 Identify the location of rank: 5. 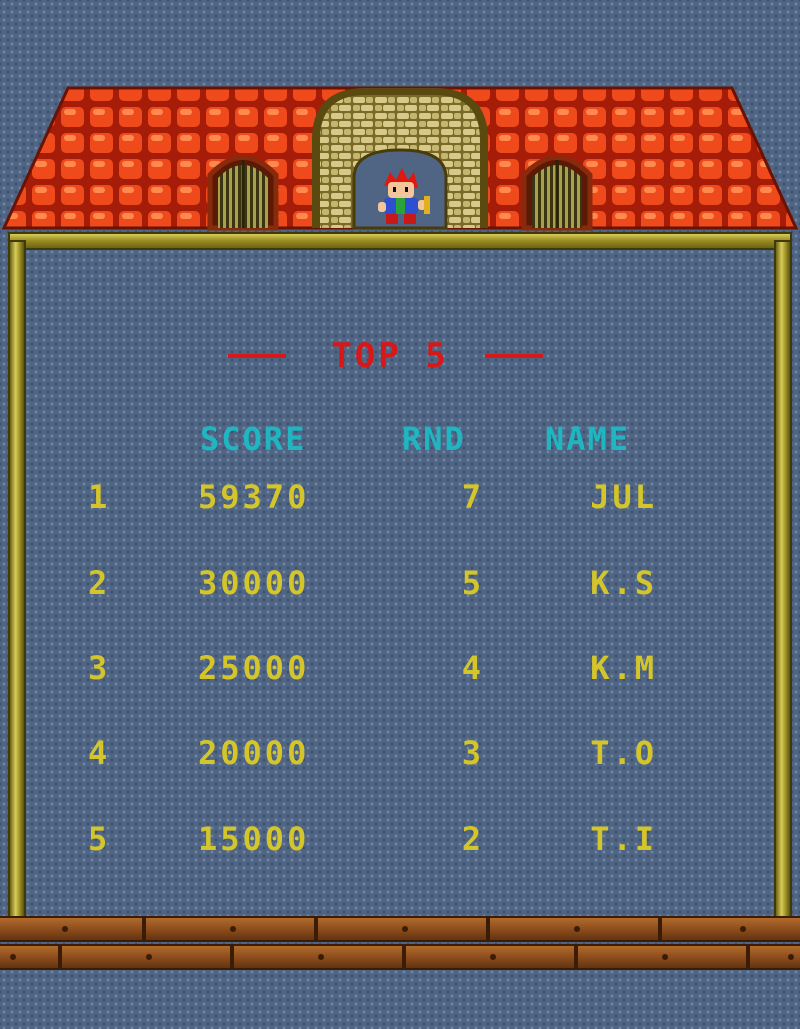
(99, 839).